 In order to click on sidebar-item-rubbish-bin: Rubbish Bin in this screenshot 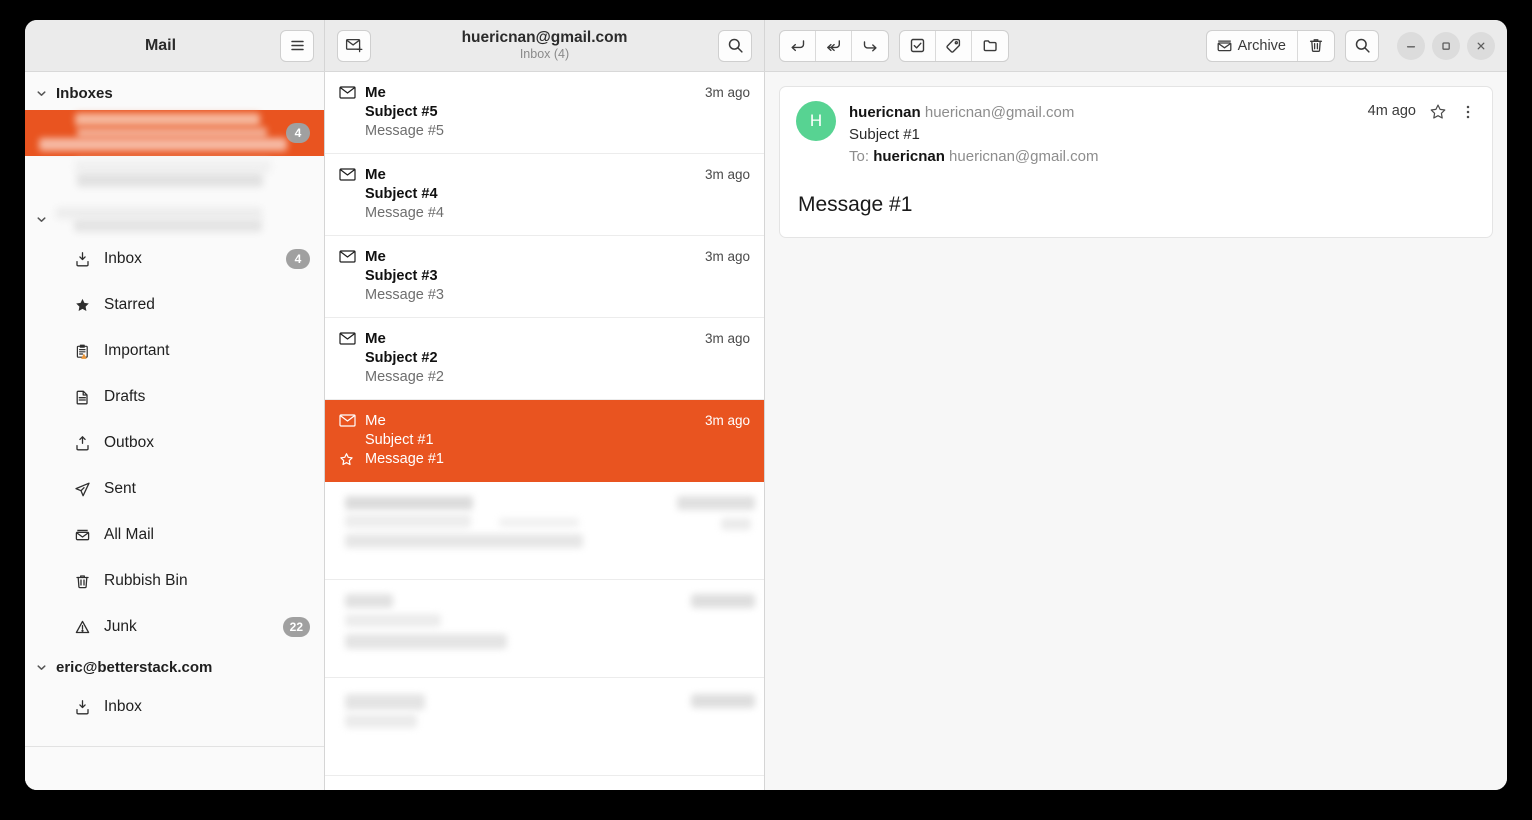, I will do `click(174, 581)`.